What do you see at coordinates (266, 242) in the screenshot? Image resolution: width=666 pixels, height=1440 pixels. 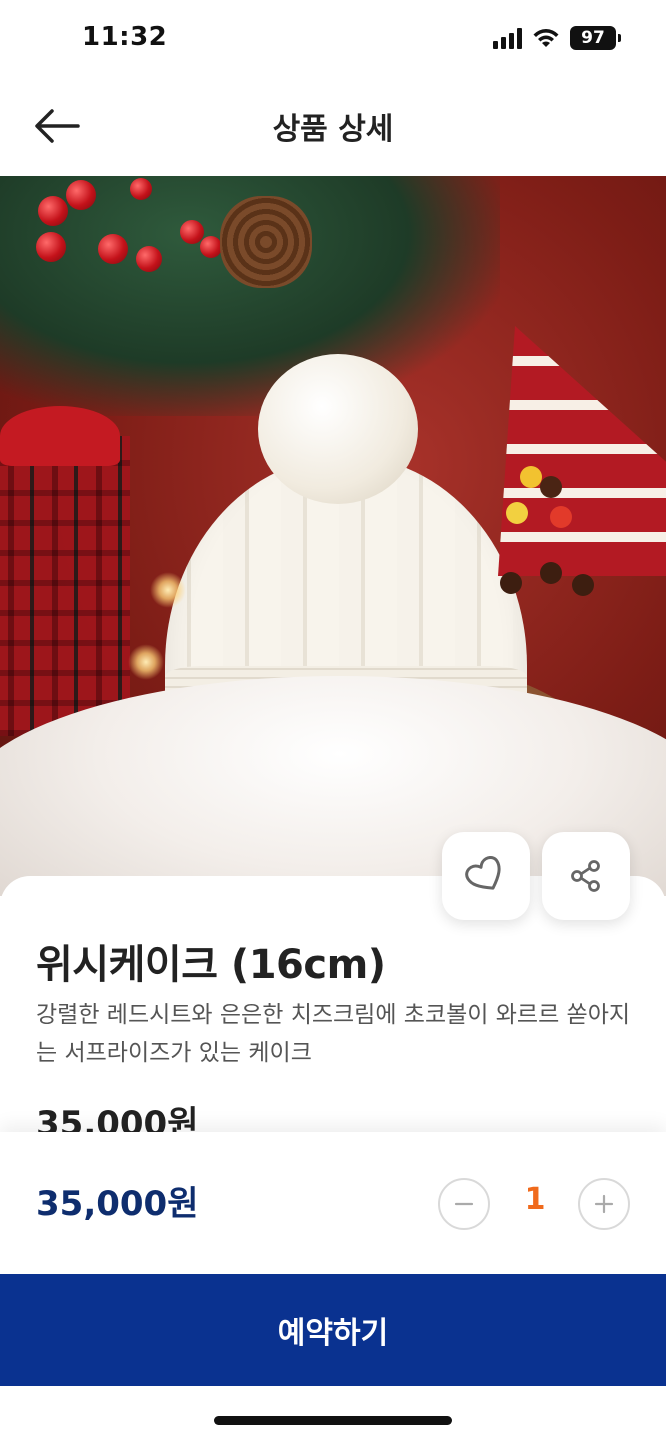 I see `pinecone` at bounding box center [266, 242].